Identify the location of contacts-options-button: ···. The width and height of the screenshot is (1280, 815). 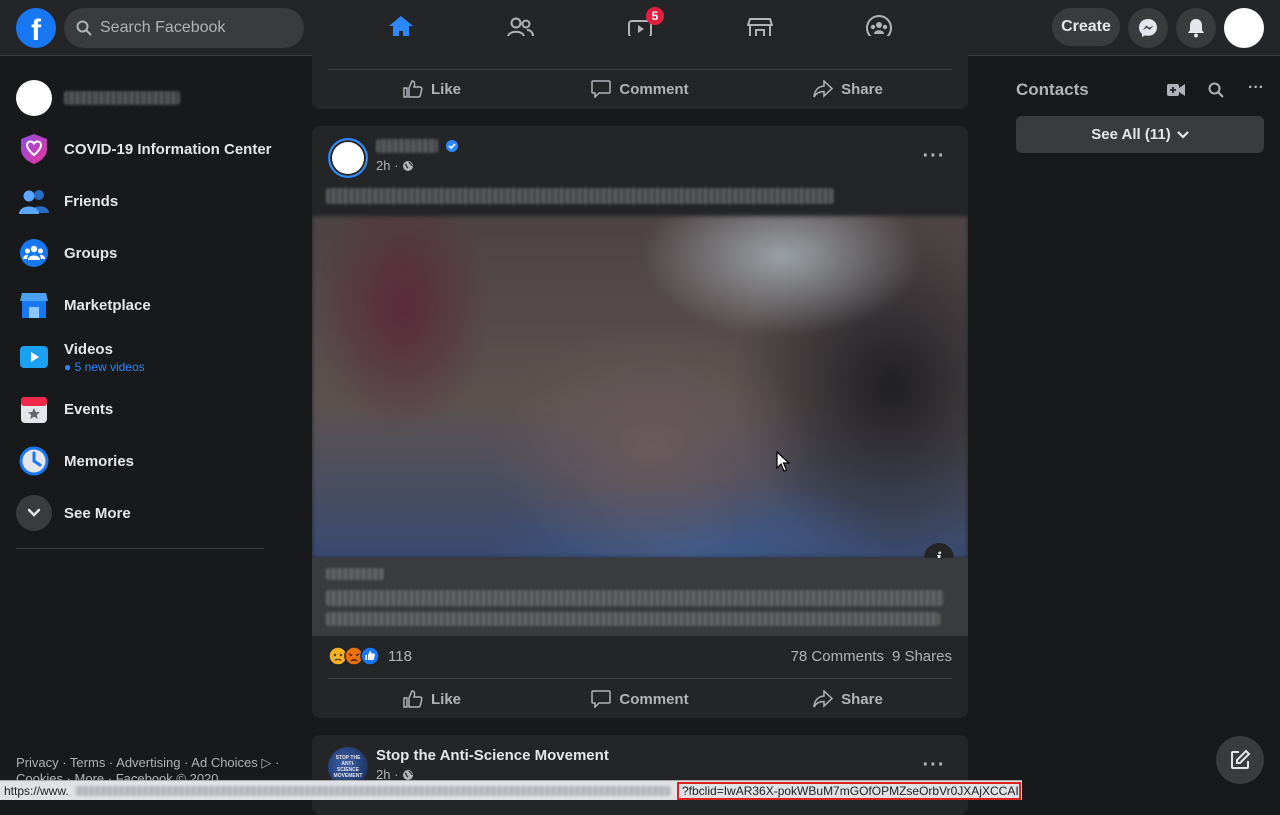
(1256, 88).